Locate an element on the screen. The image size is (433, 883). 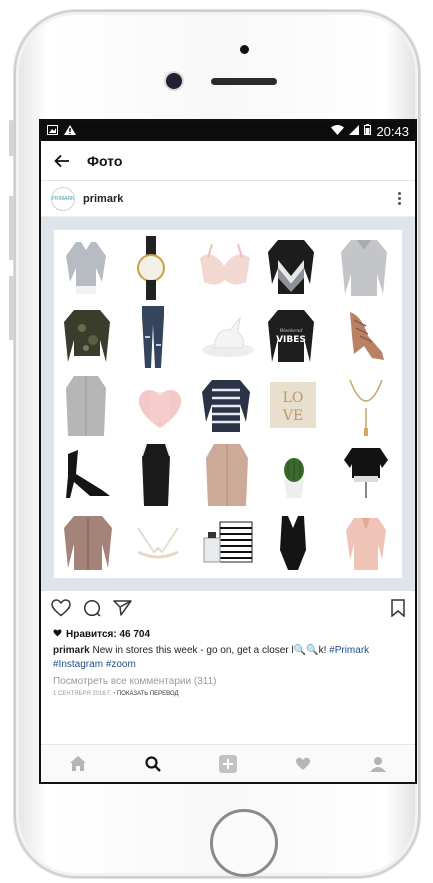
add-post-icon is located at coordinates (227, 763).